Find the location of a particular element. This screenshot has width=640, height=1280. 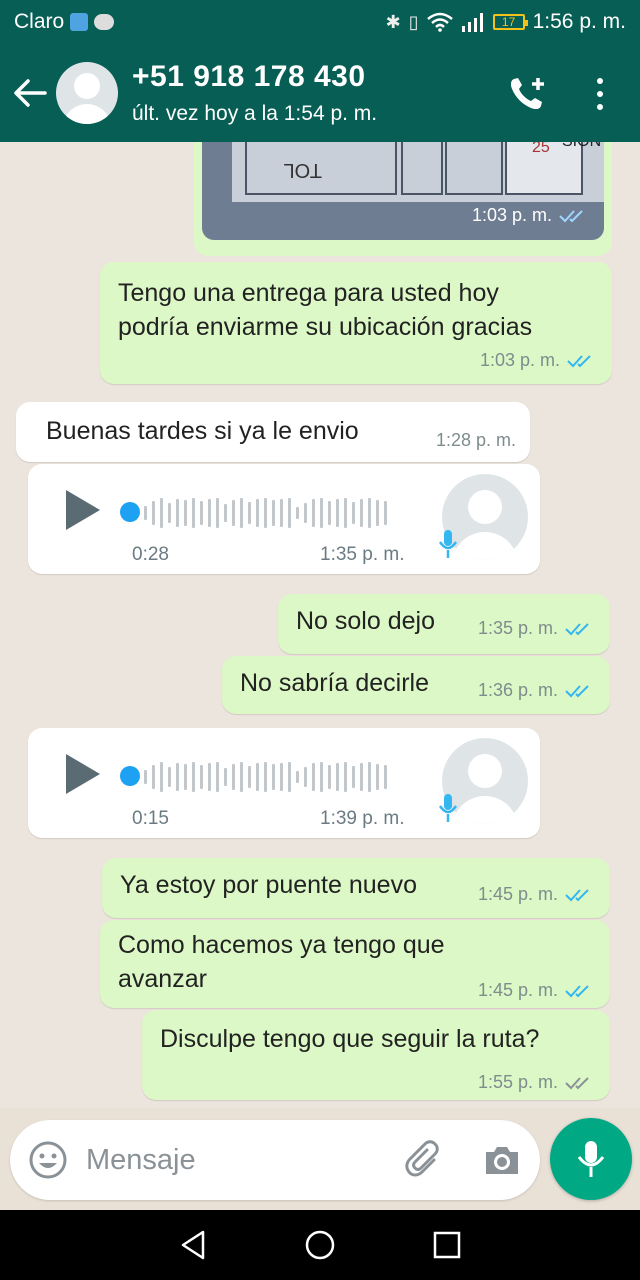

message-text: No sabría decirle is located at coordinates (334, 683).